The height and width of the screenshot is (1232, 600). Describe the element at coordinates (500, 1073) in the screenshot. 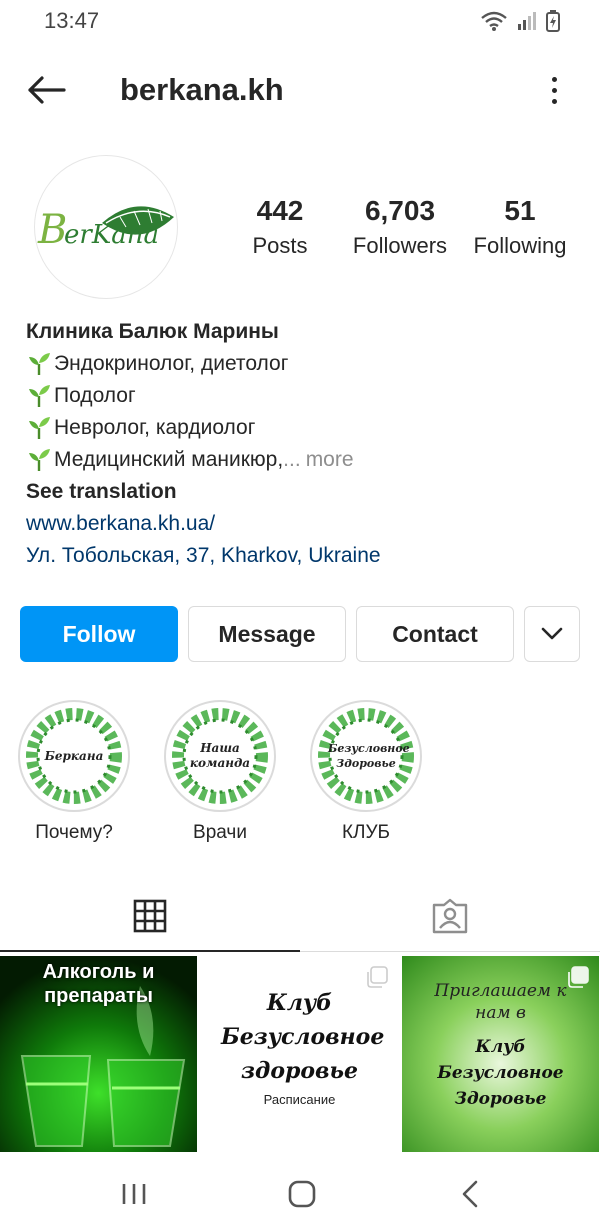

I see `post-caption: Клуб Безусловное Здоровье` at that location.